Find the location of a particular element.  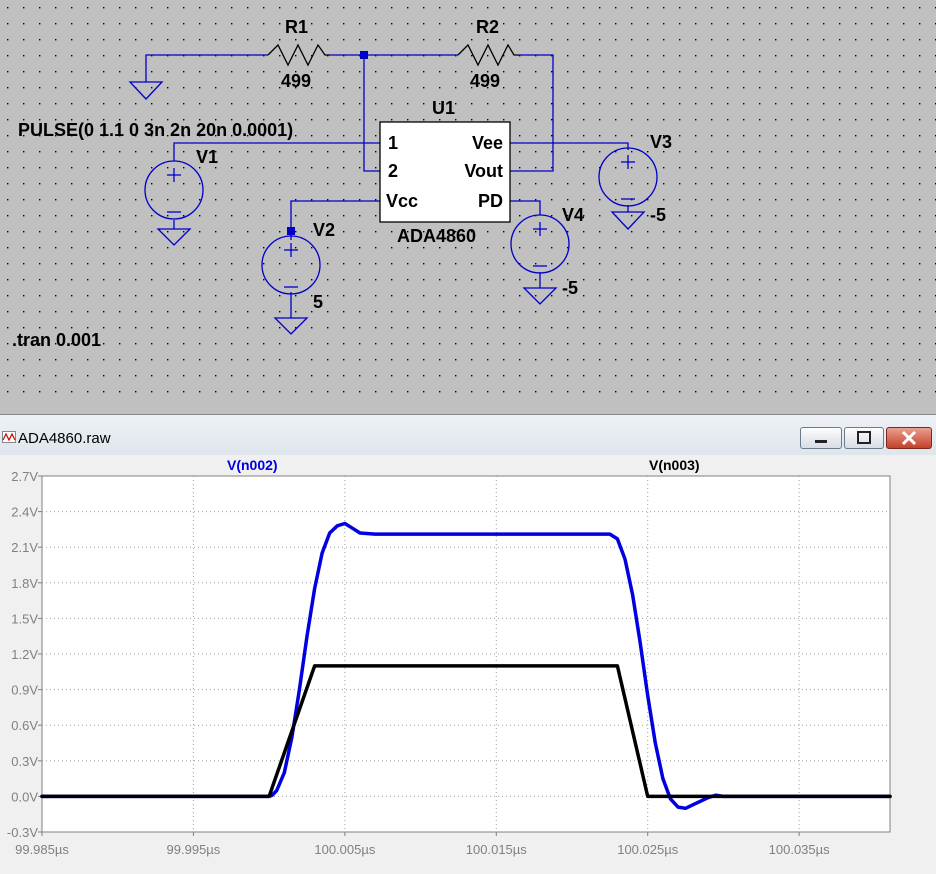

y-tick-label: 2.7V is located at coordinates (24, 476).